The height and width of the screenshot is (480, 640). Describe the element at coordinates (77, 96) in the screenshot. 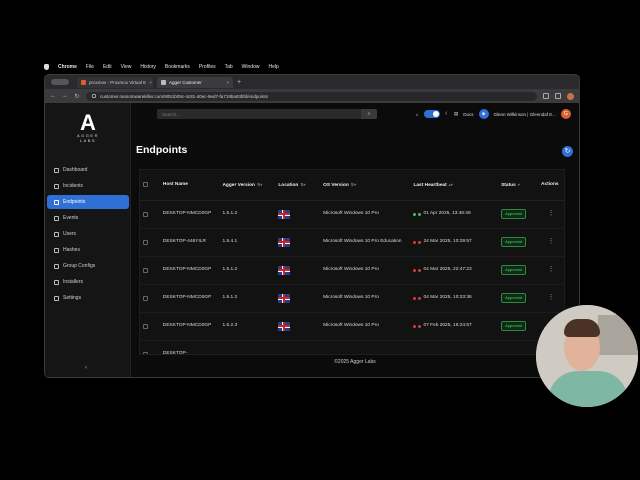

I see `reload-icon: ↻` at that location.